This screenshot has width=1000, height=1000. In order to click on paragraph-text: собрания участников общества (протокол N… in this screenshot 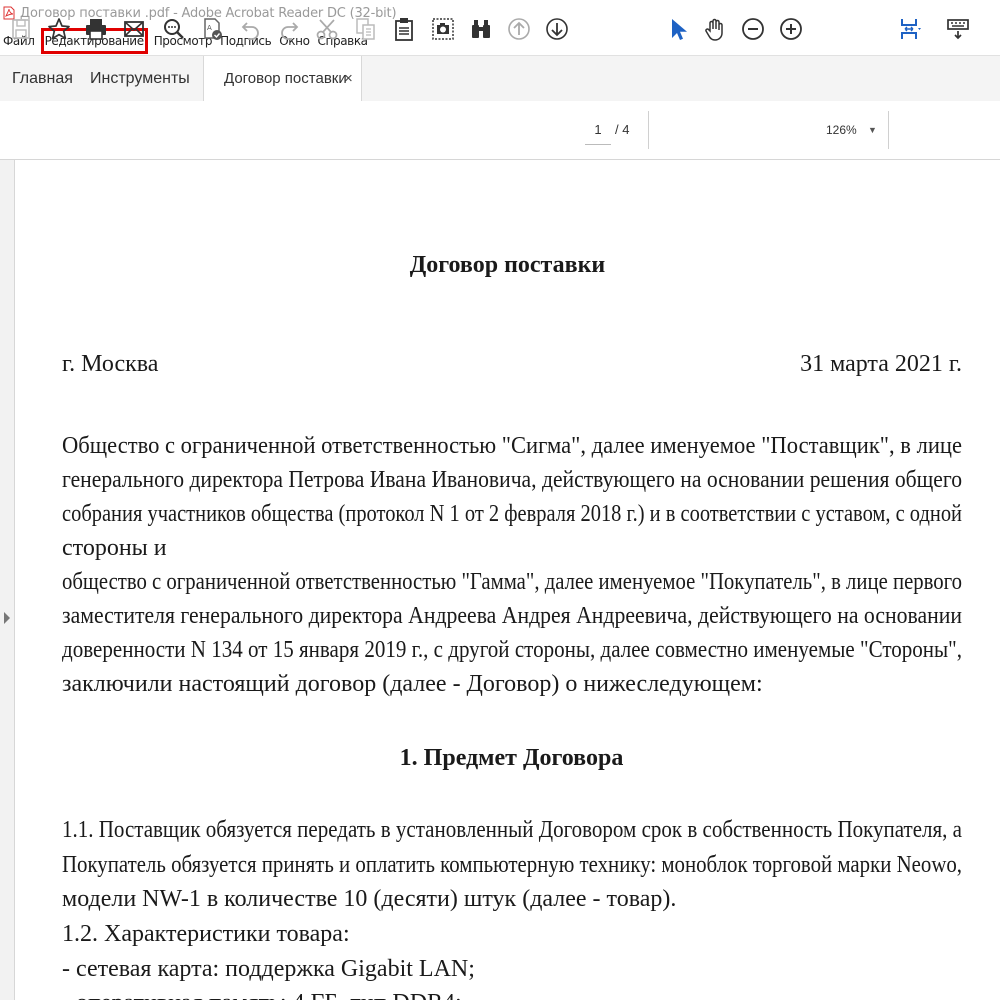, I will do `click(512, 514)`.